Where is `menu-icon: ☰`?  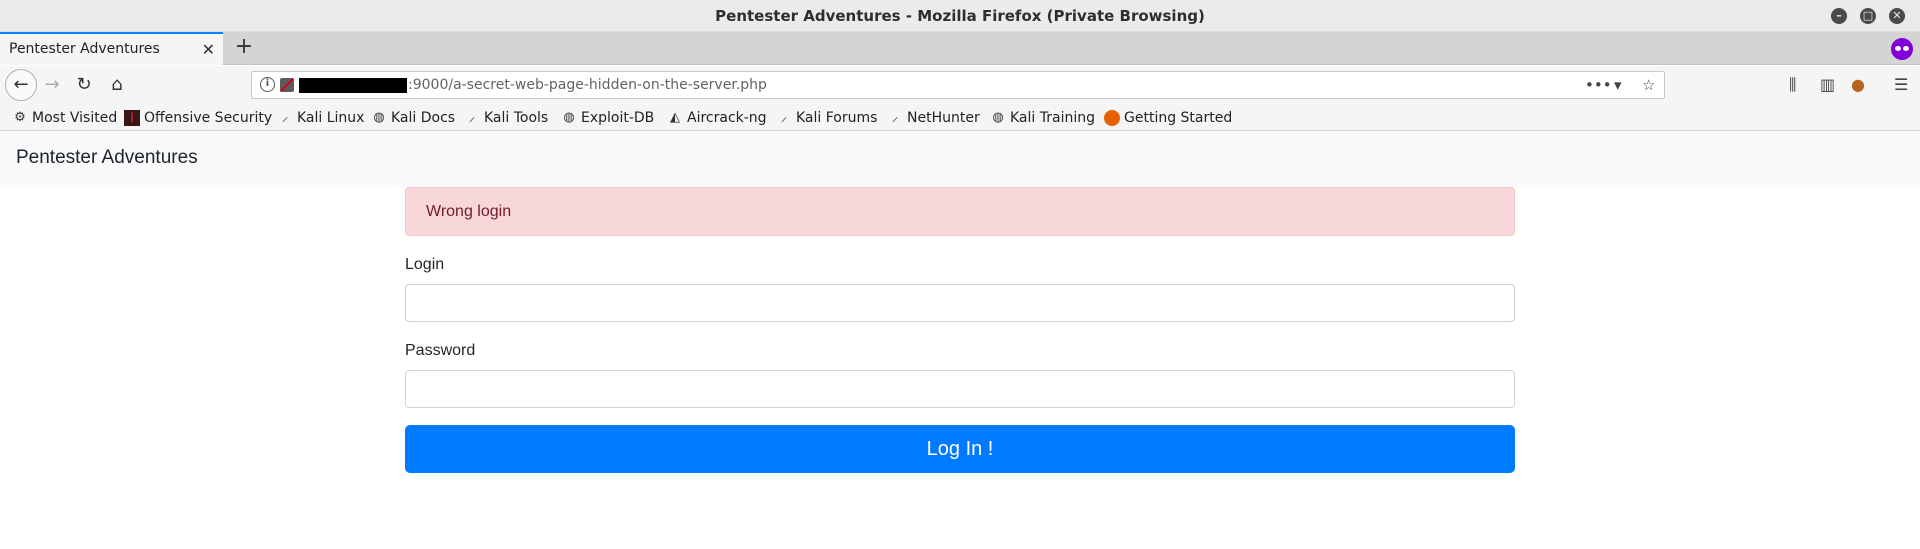
menu-icon: ☰ is located at coordinates (1901, 84).